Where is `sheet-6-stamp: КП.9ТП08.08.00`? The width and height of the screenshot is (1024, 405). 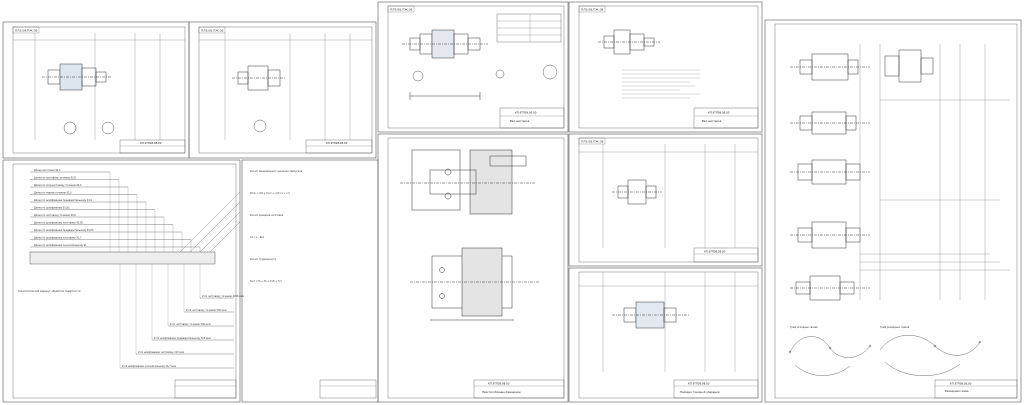
sheet-6-stamp: КП.9ТП08.08.00 is located at coordinates (715, 252).